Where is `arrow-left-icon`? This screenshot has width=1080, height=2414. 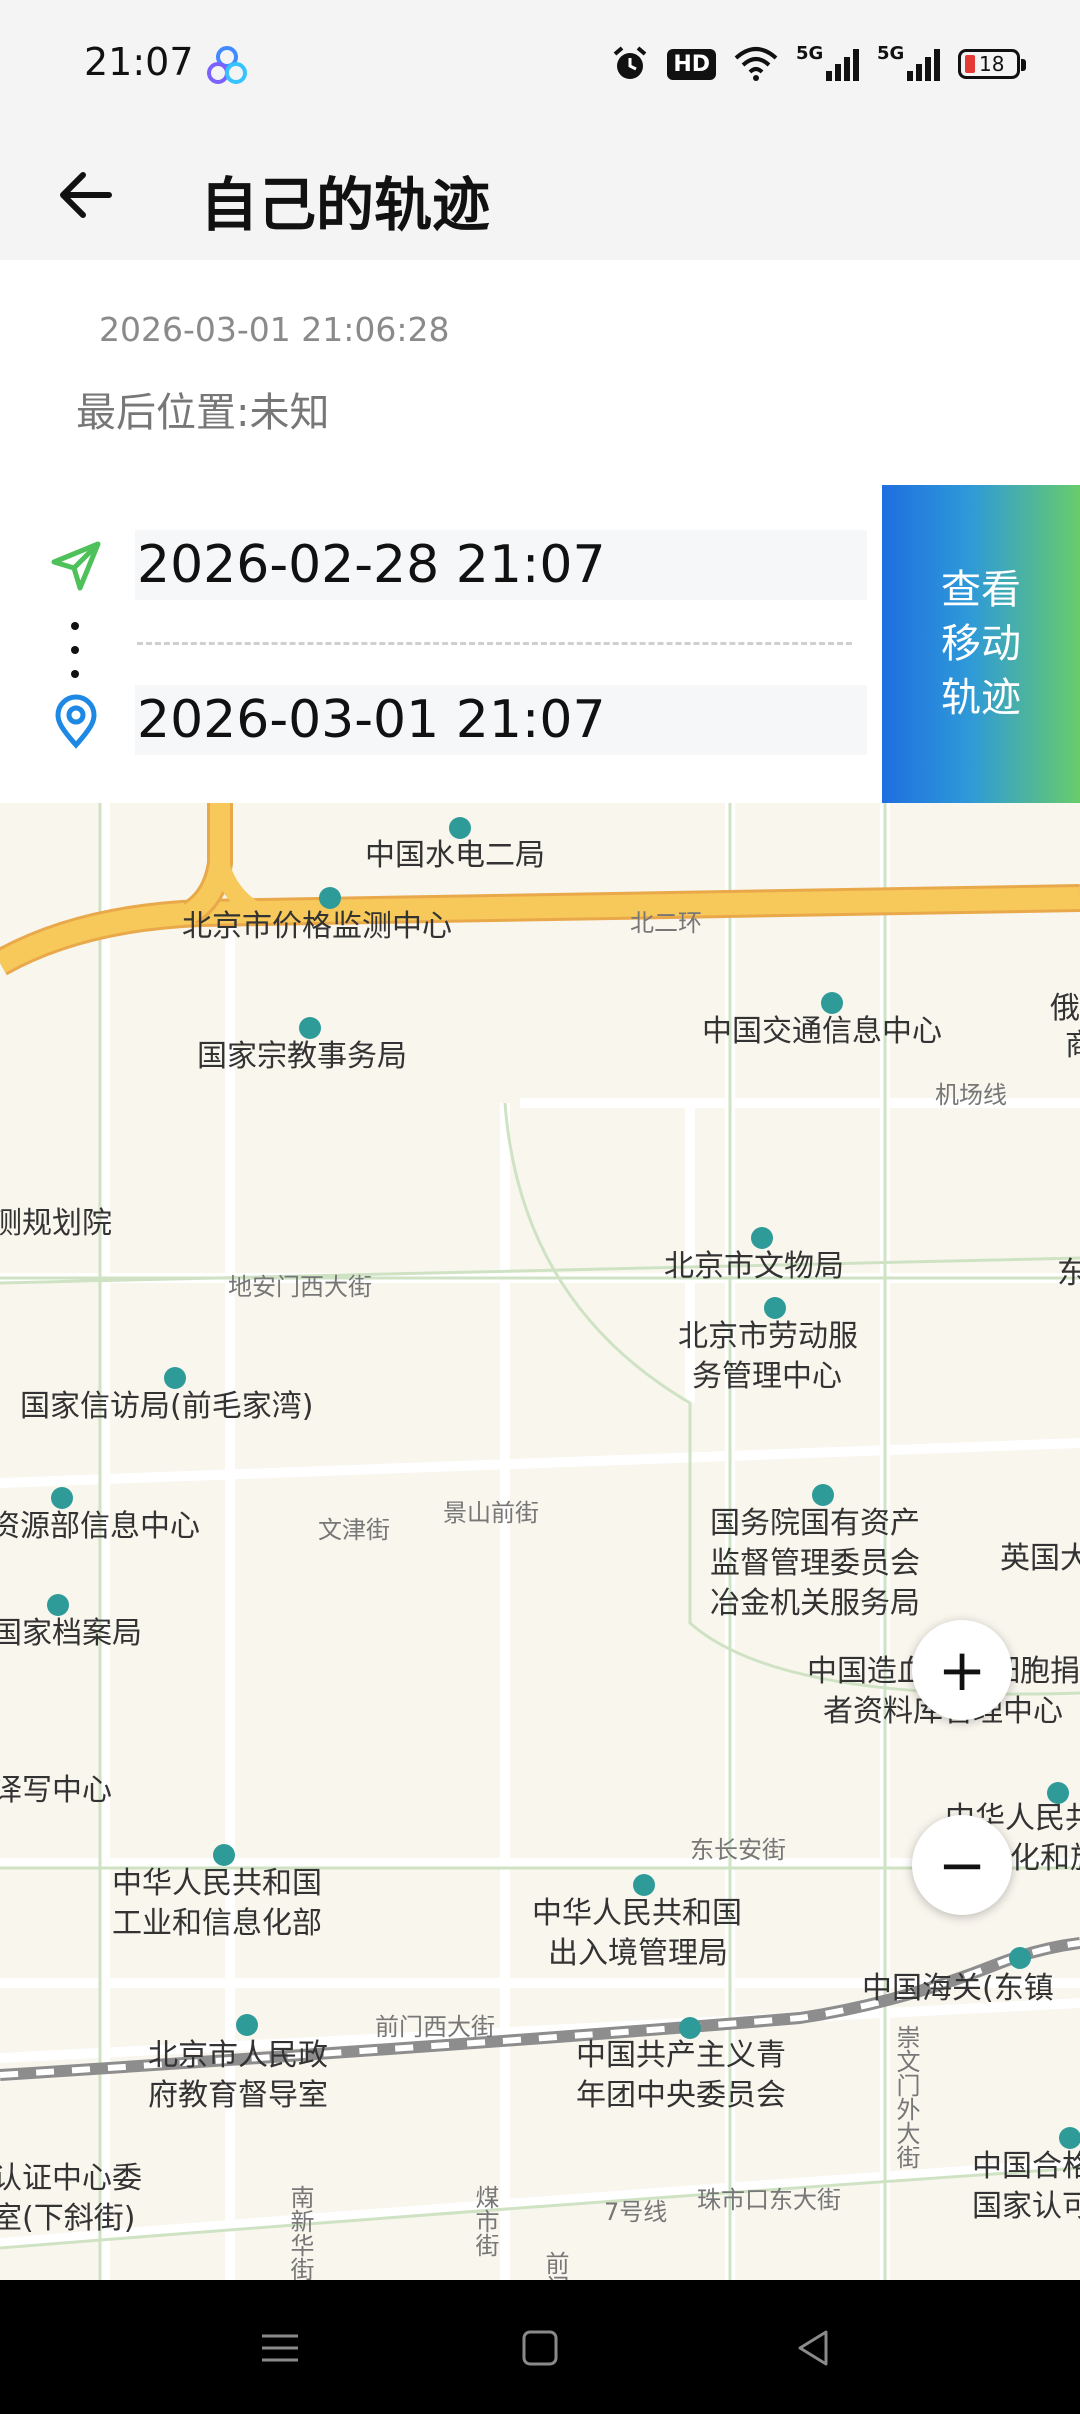 arrow-left-icon is located at coordinates (86, 195).